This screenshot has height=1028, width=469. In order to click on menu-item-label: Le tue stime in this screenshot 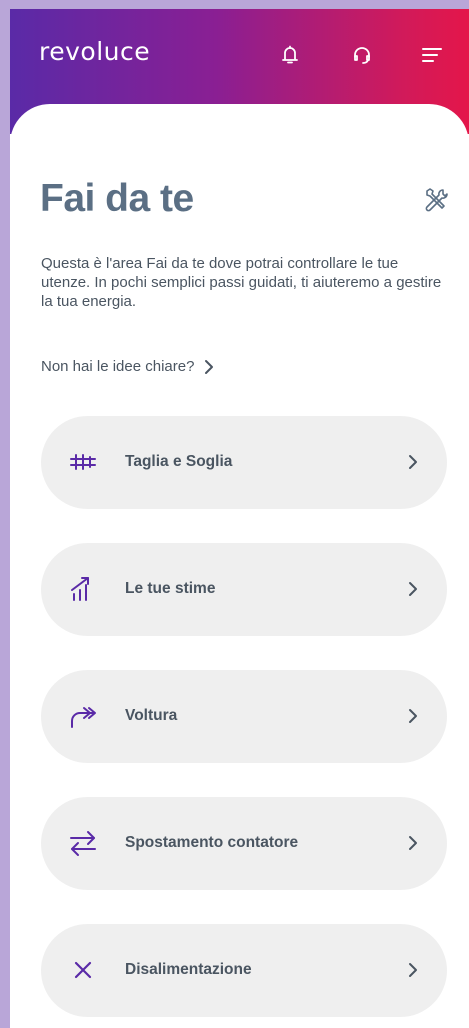, I will do `click(170, 588)`.